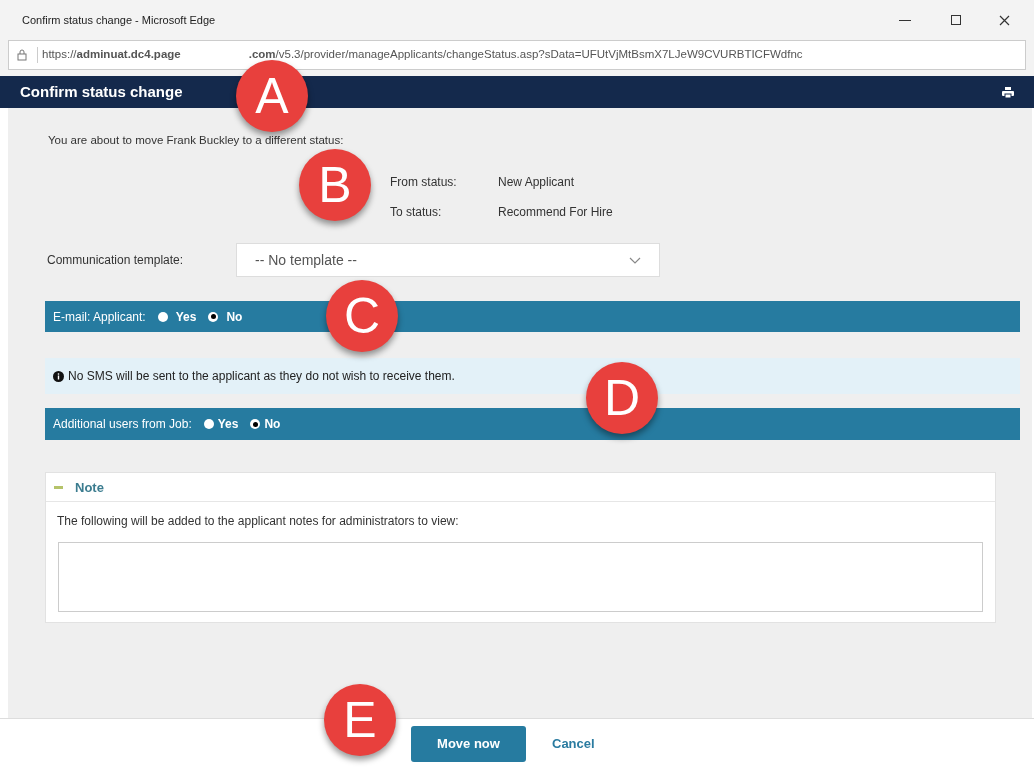  I want to click on note-description: The following will be added to the applicant notes for administrators to view:, so click(258, 522).